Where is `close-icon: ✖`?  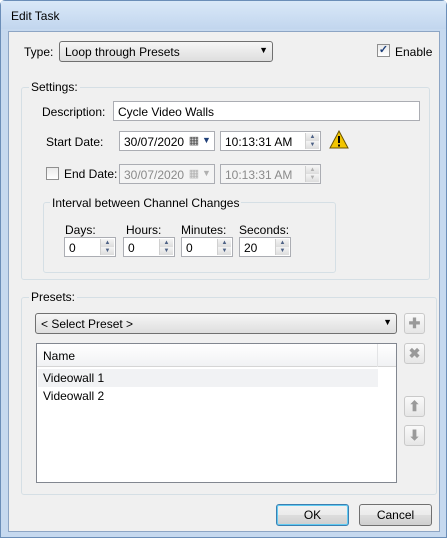
close-icon: ✖ is located at coordinates (414, 353).